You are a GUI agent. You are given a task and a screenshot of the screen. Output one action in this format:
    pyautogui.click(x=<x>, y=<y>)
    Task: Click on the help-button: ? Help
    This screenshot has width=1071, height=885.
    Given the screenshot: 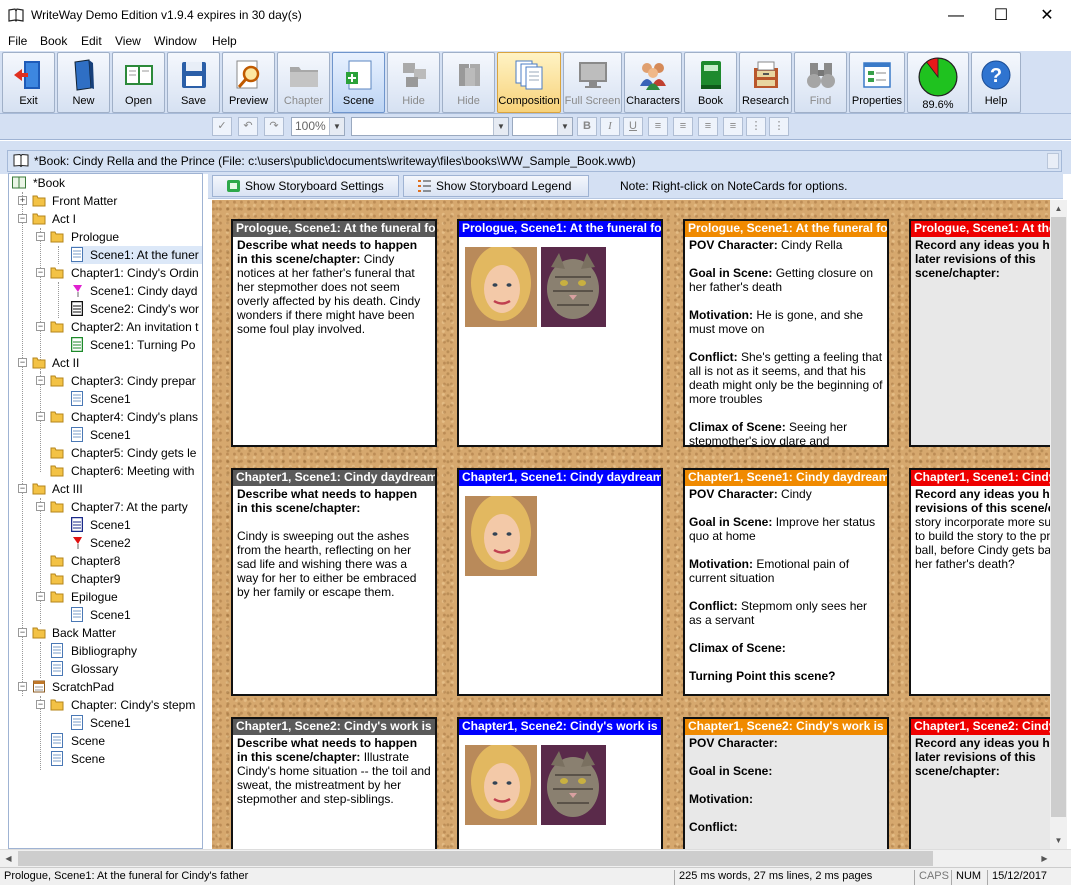 What is the action you would take?
    pyautogui.click(x=996, y=82)
    